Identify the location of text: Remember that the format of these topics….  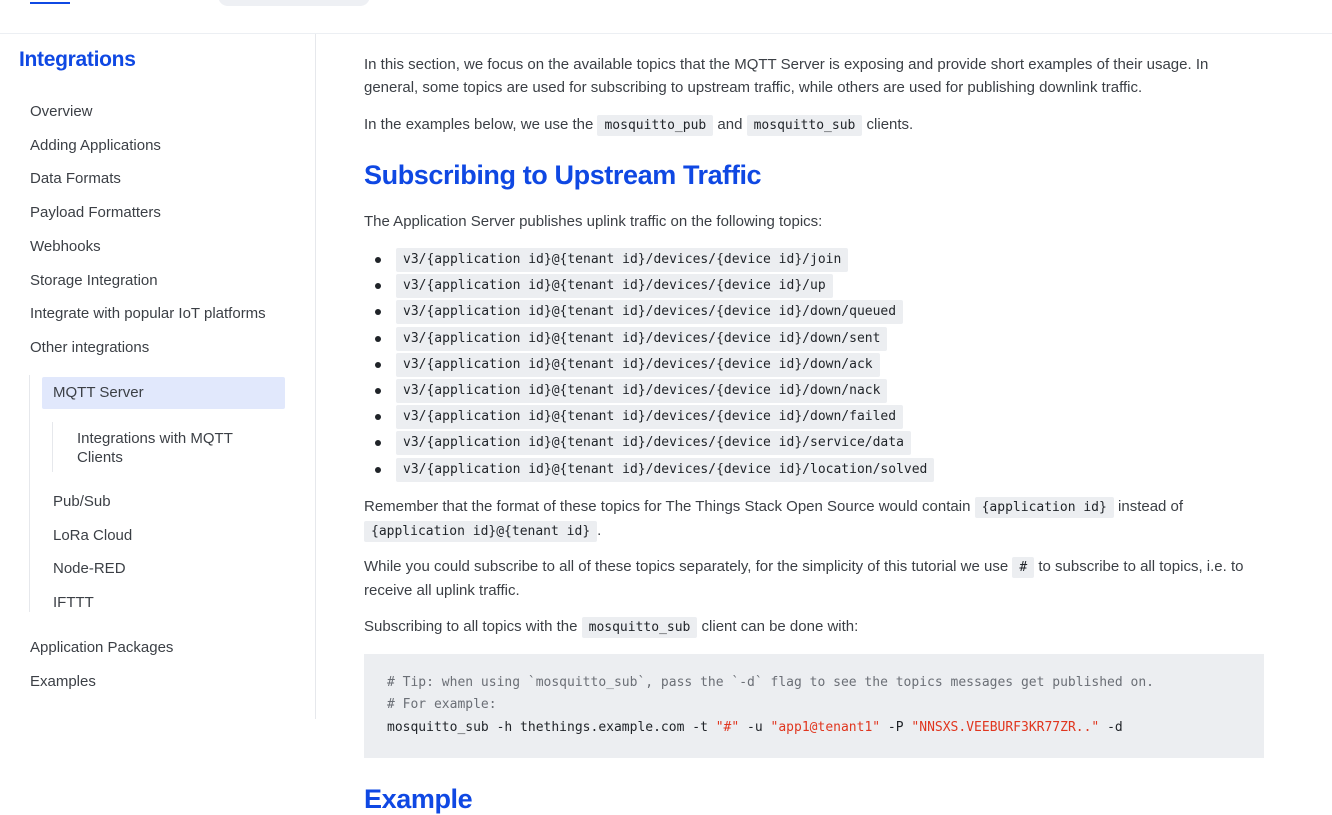
(667, 506).